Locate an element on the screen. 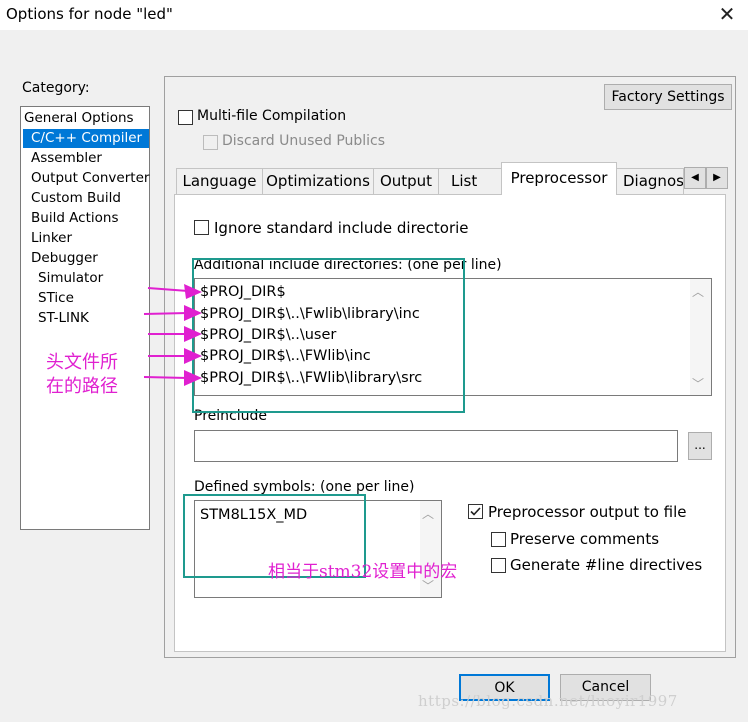 This screenshot has width=748, height=722. pp-output-checkbox is located at coordinates (475, 511).